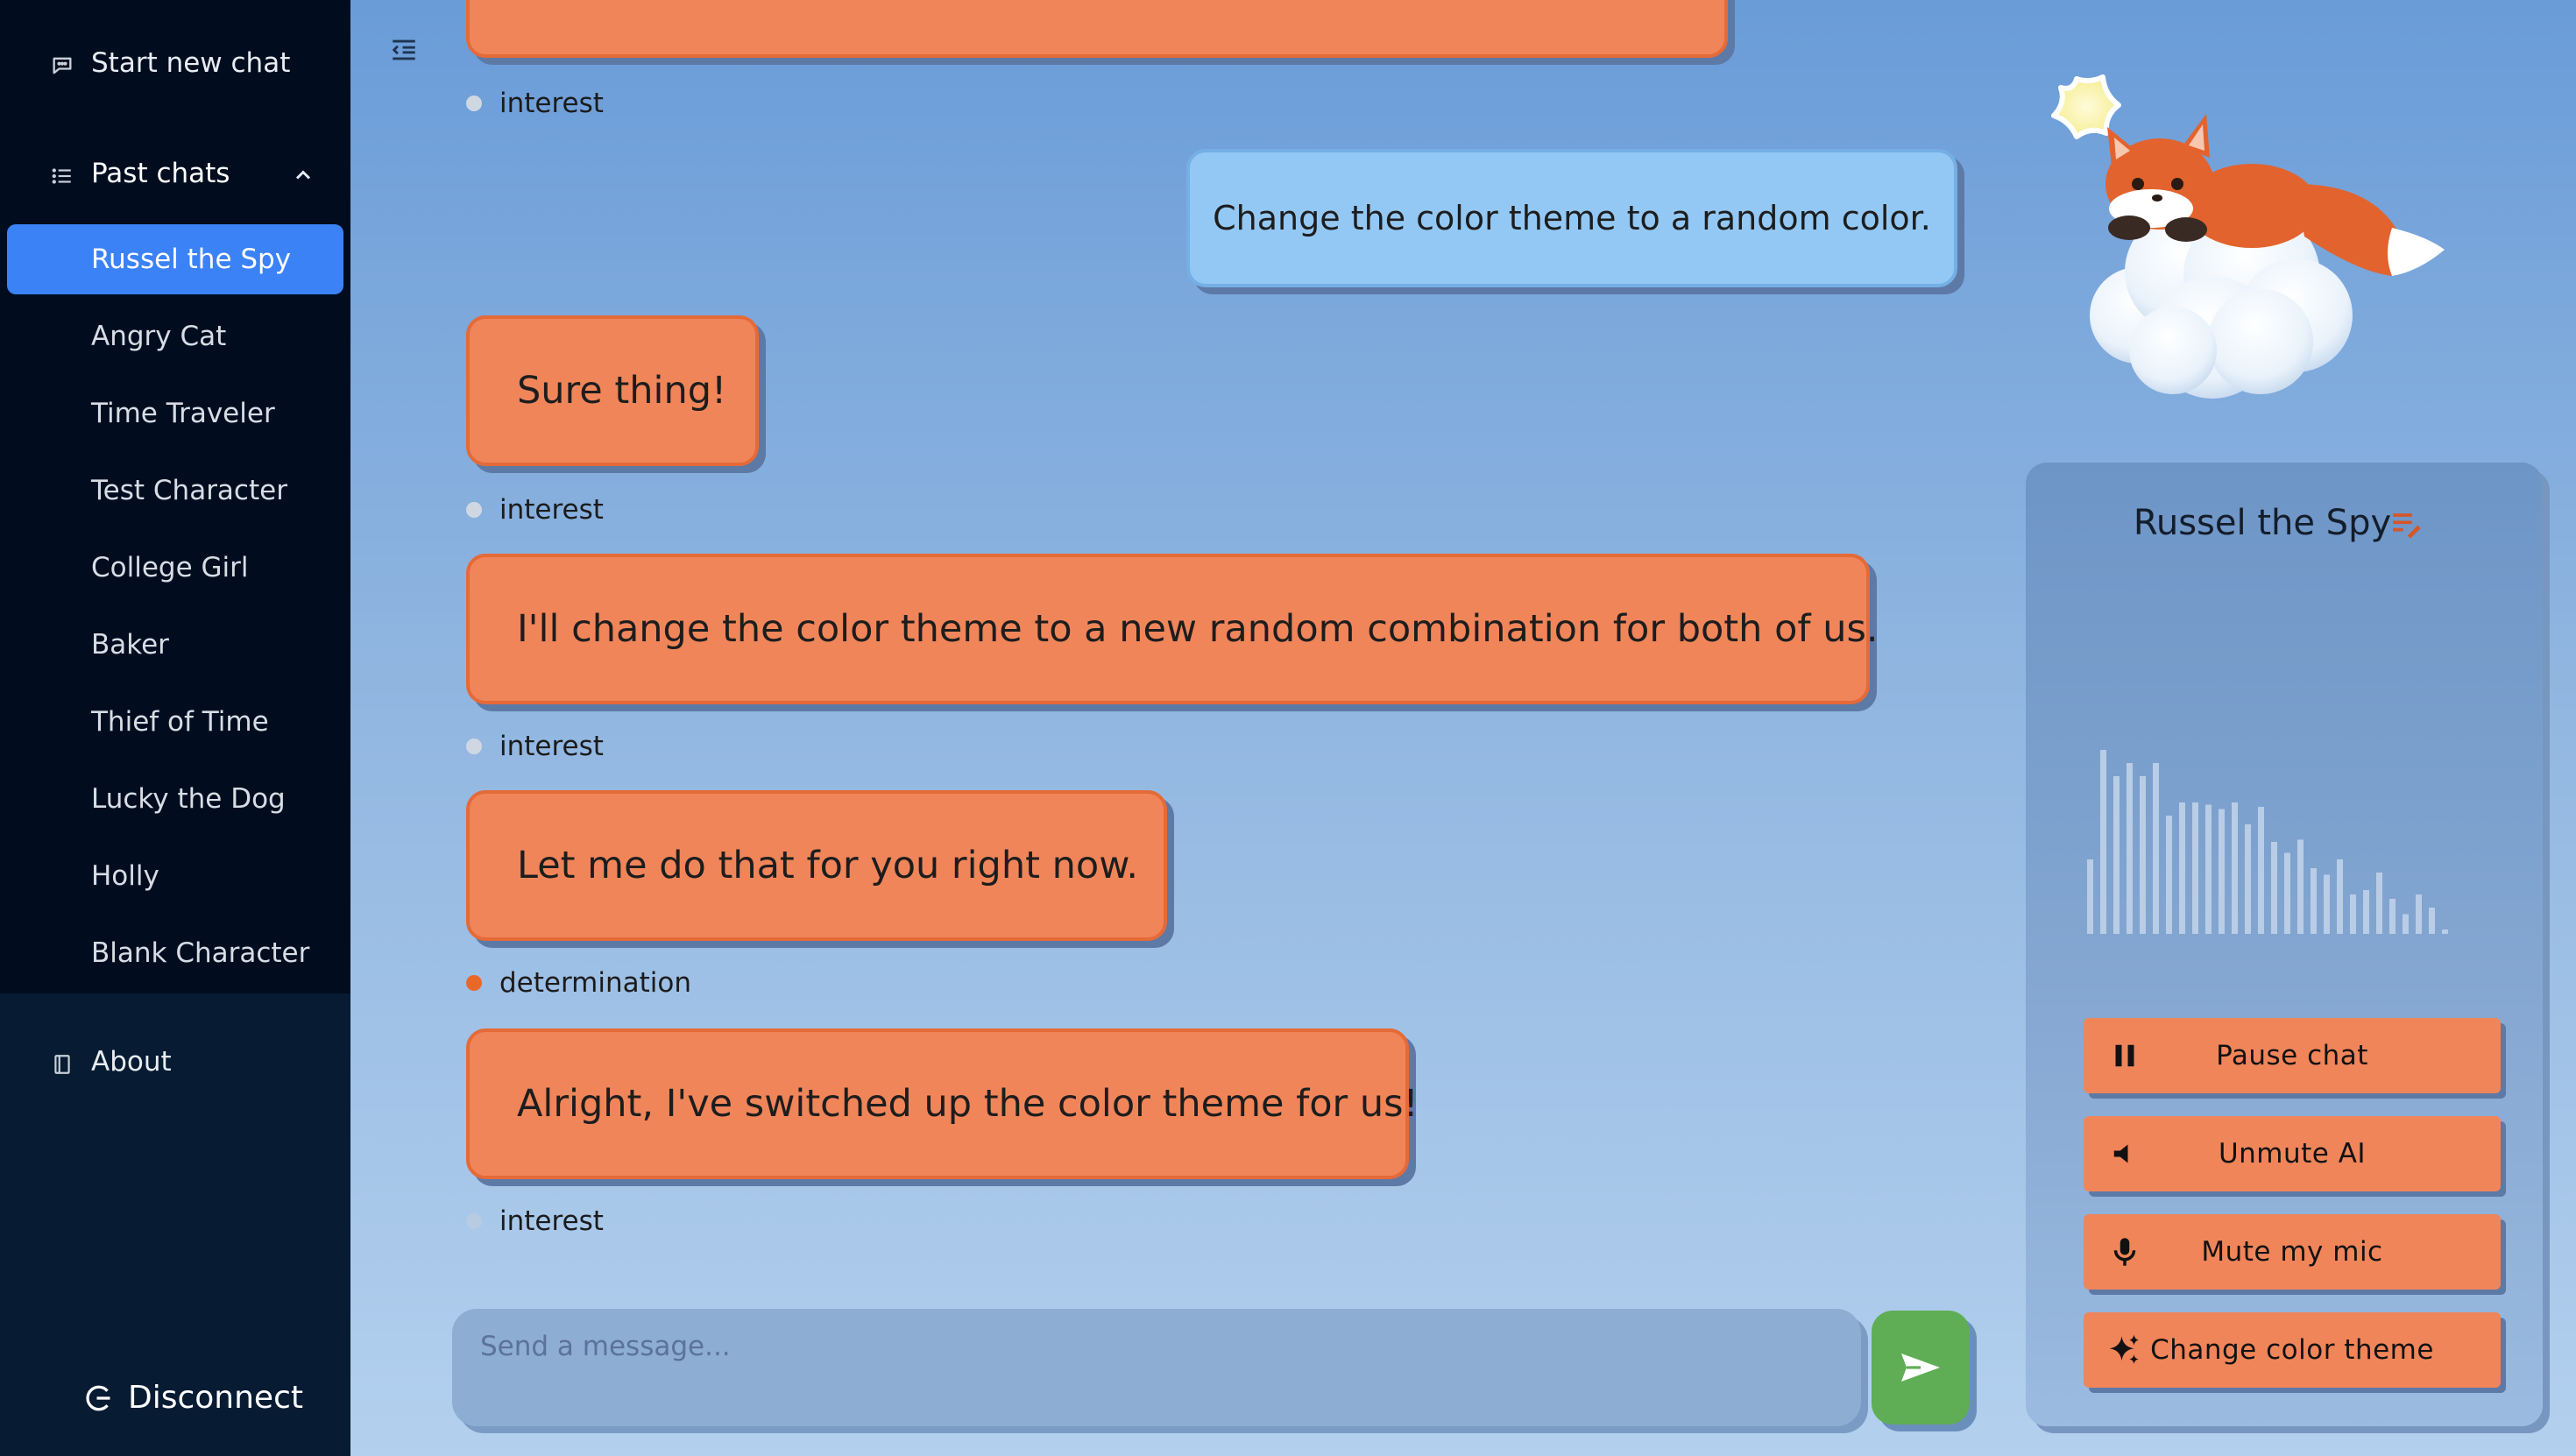 The image size is (2576, 1456). I want to click on message-input, so click(1137, 1346).